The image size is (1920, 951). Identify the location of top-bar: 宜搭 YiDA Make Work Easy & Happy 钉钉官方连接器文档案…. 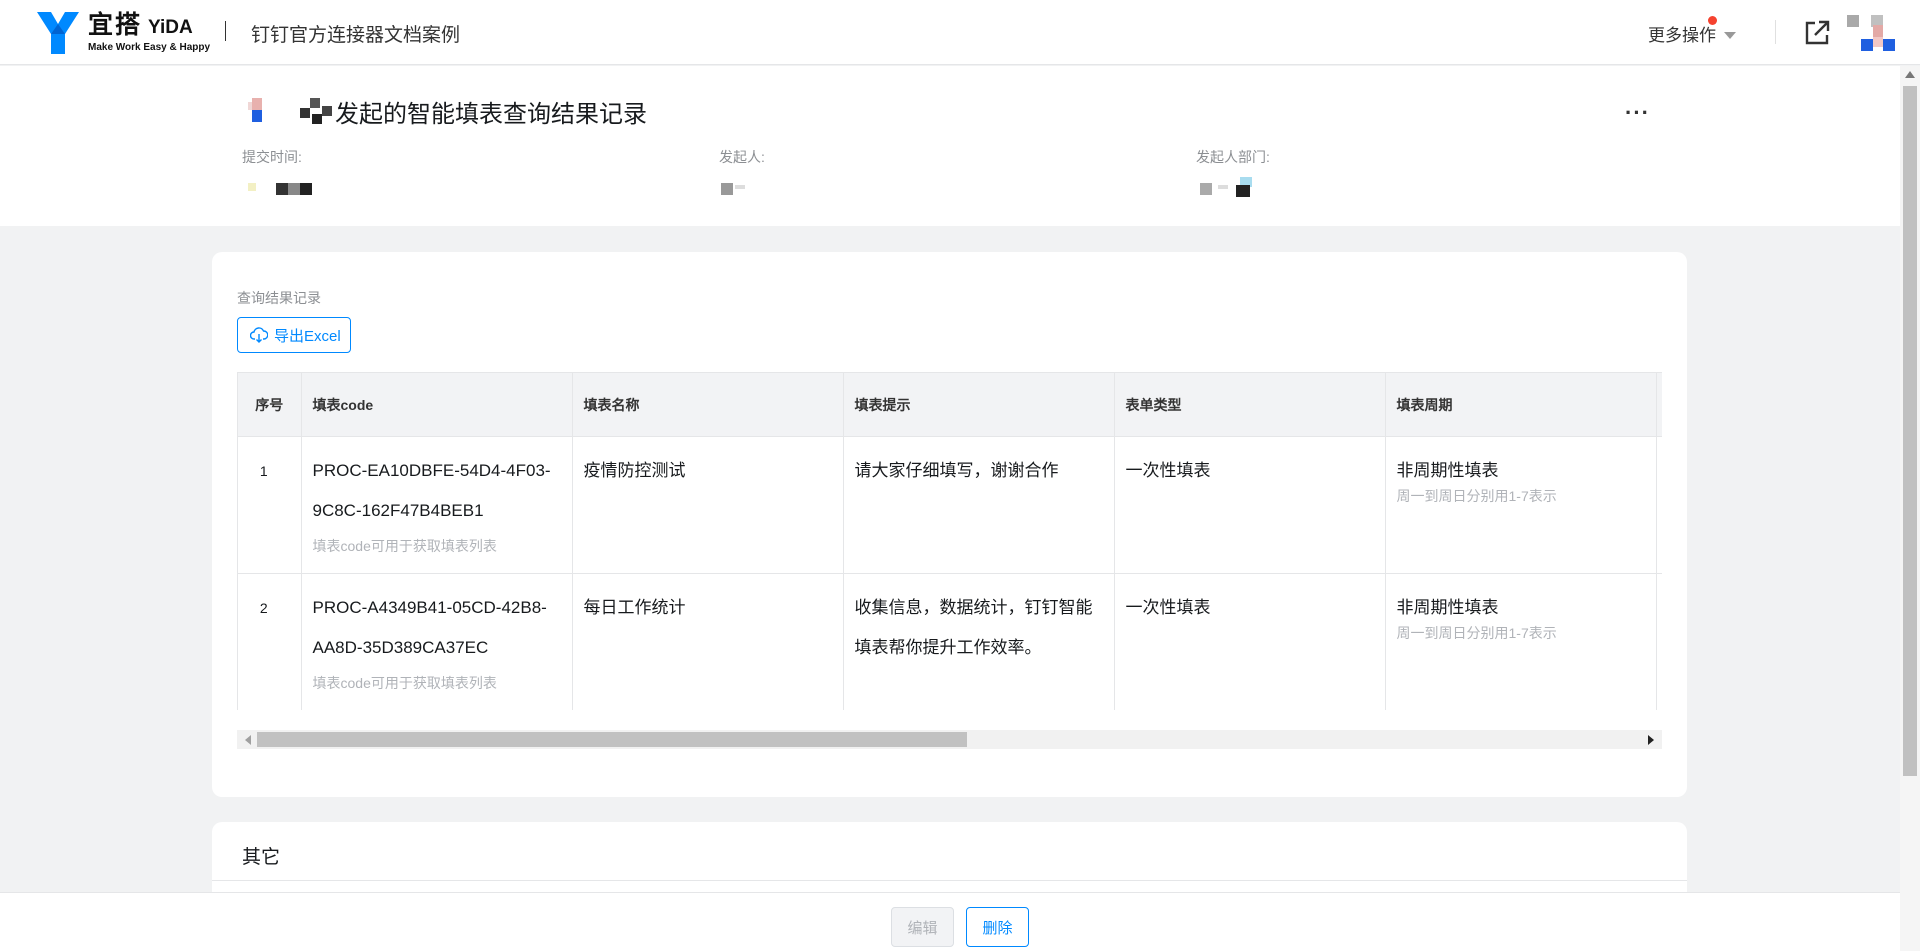
(960, 32).